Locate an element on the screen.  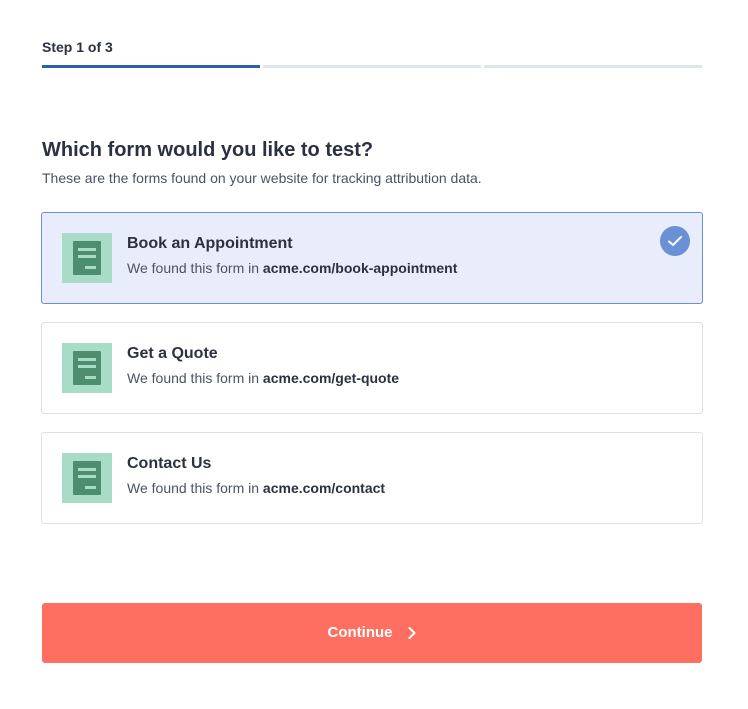
form-option-url: acme.com/book-appointment is located at coordinates (360, 268).